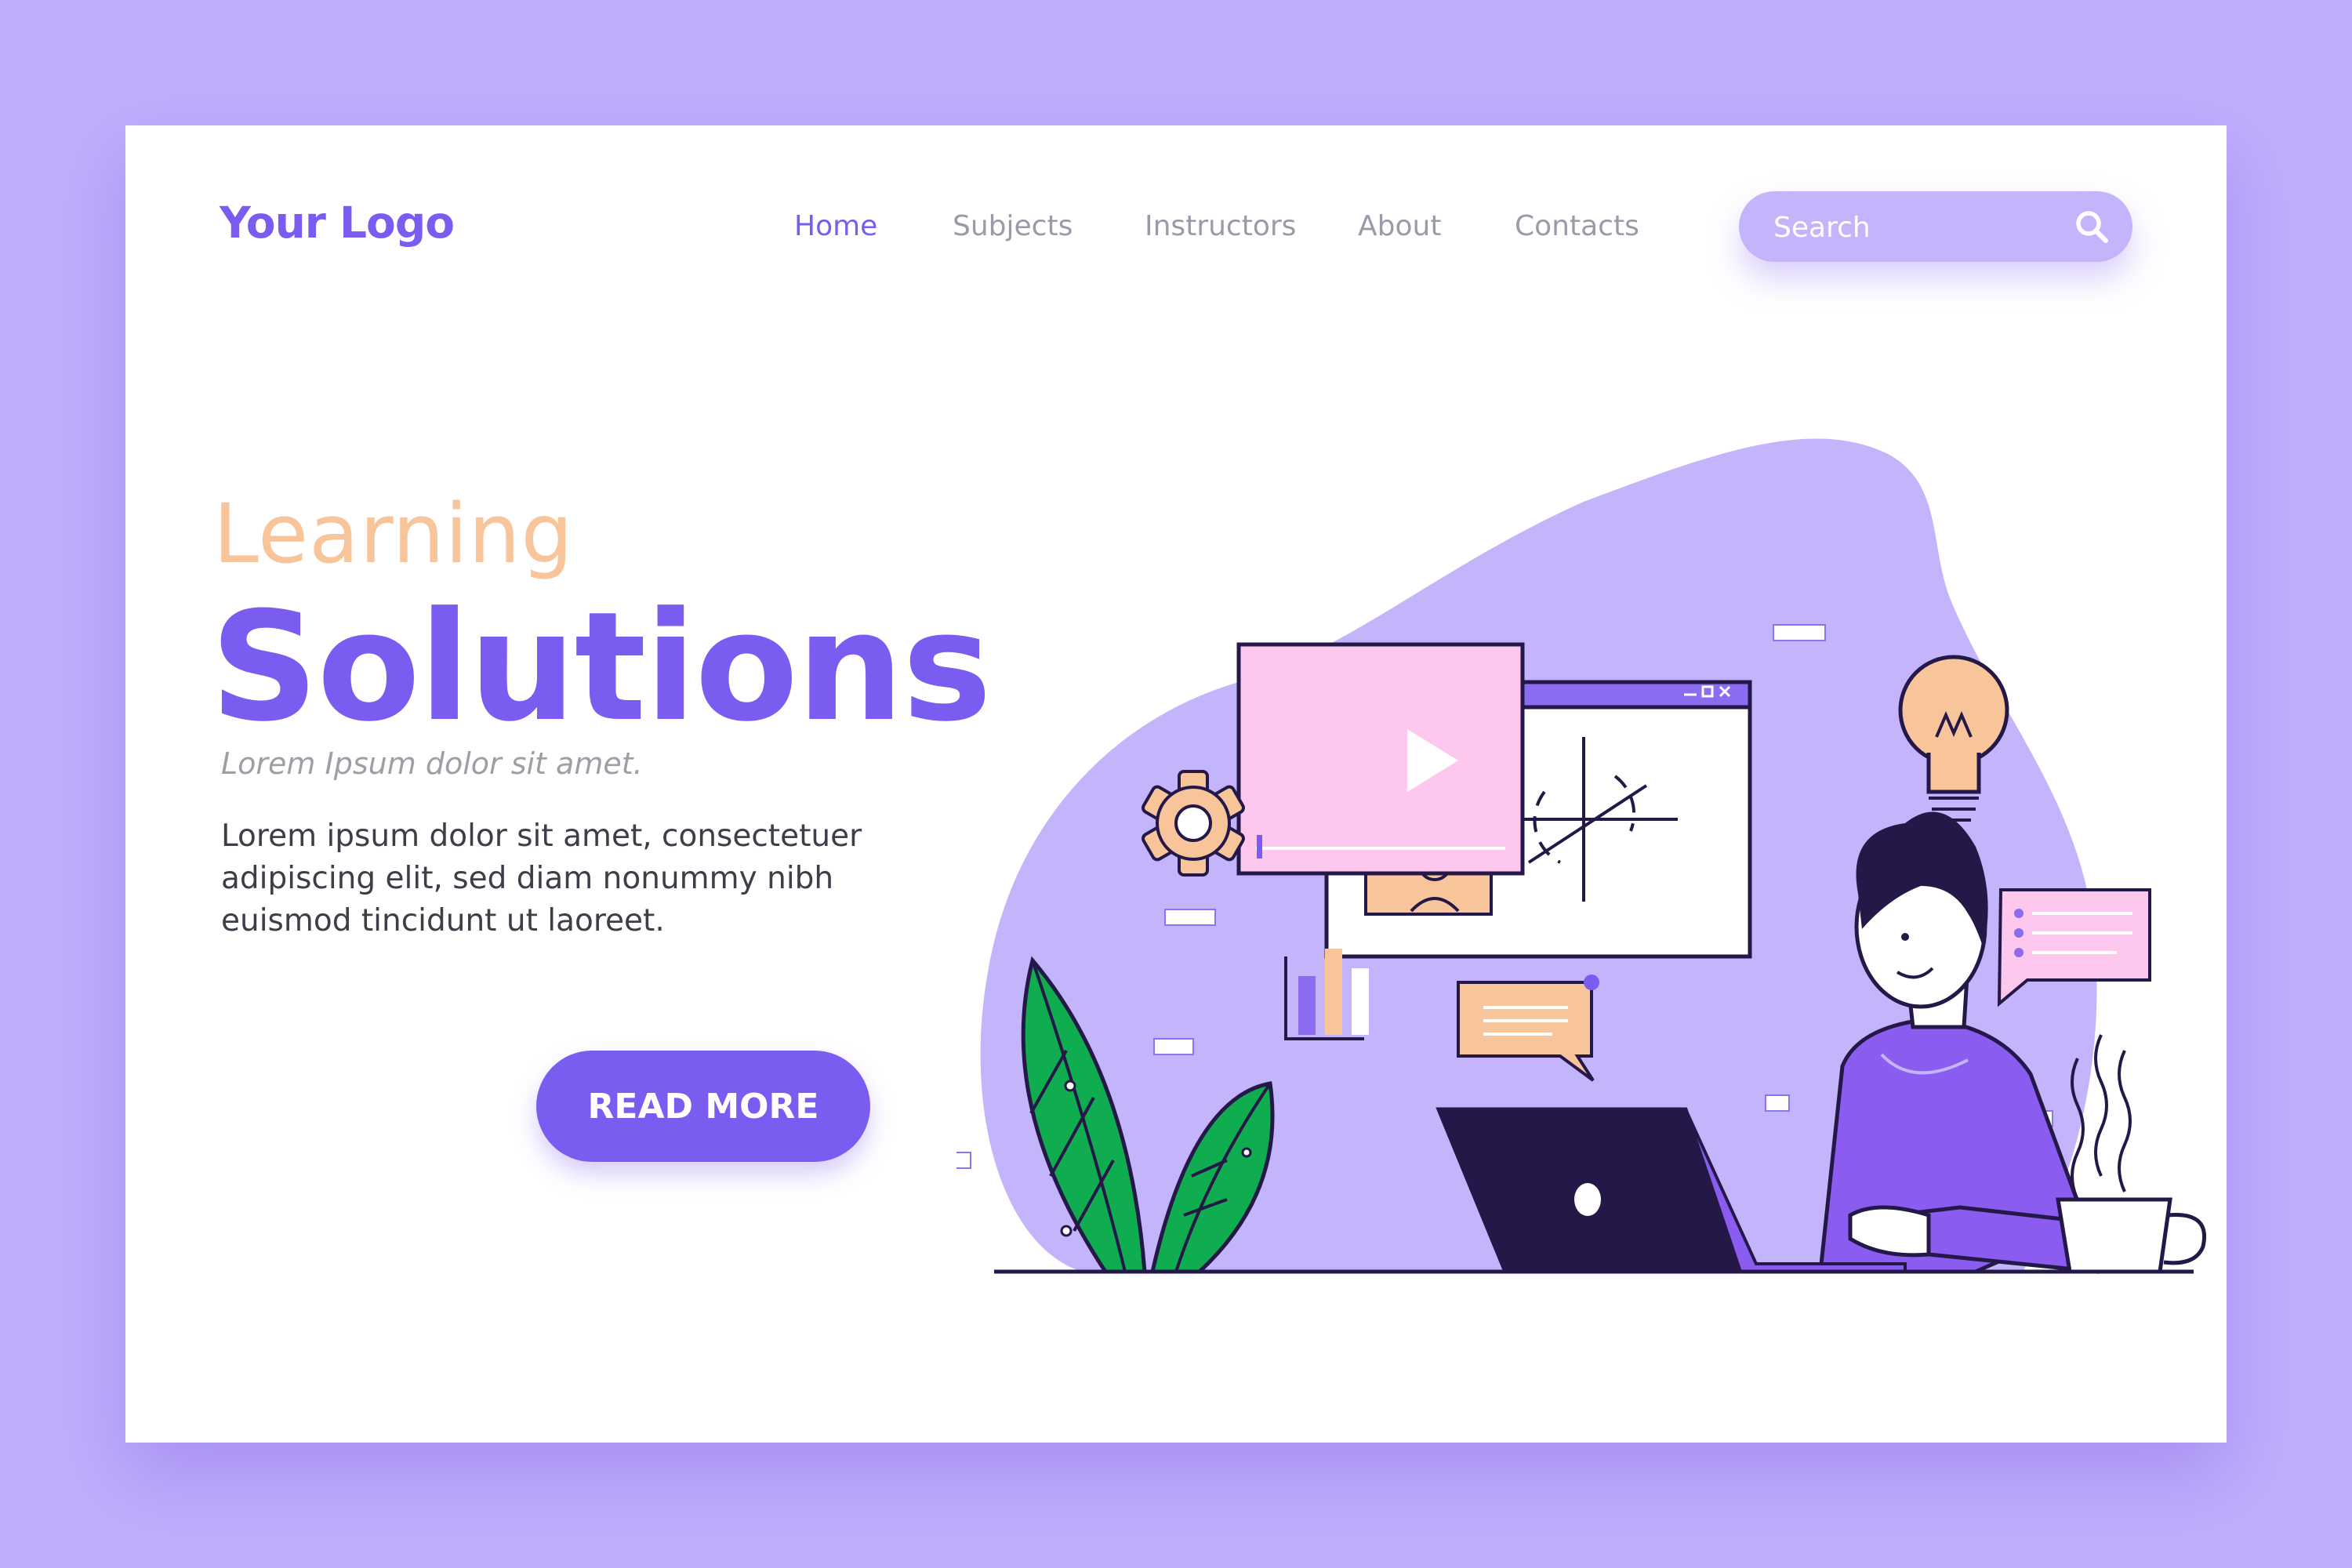 The image size is (2352, 1568). Describe the element at coordinates (835, 226) in the screenshot. I see `nav-home: Home` at that location.